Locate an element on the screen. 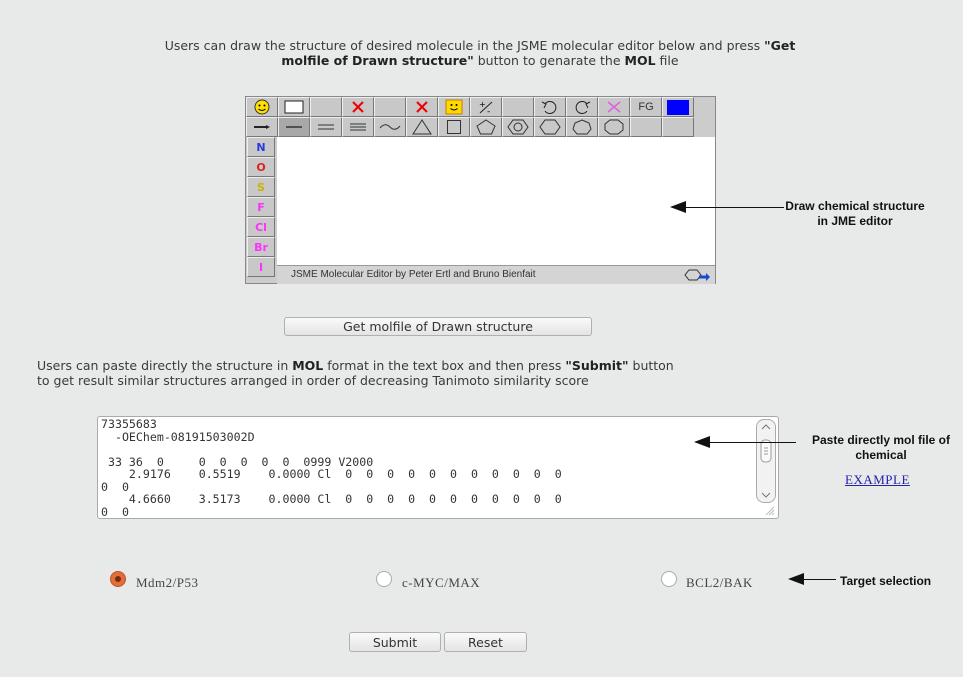  target-label: c-MYC/MAX is located at coordinates (441, 582).